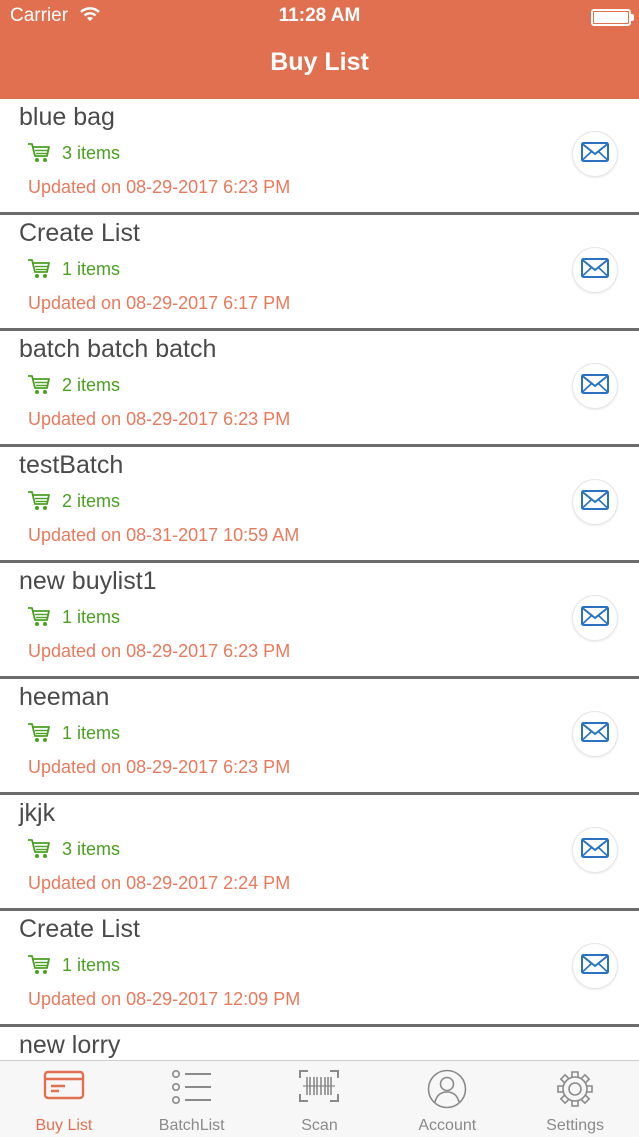 This screenshot has height=1137, width=639. Describe the element at coordinates (164, 535) in the screenshot. I see `updated-timestamp: Updated on 08-31-2017 10:59 AM` at that location.